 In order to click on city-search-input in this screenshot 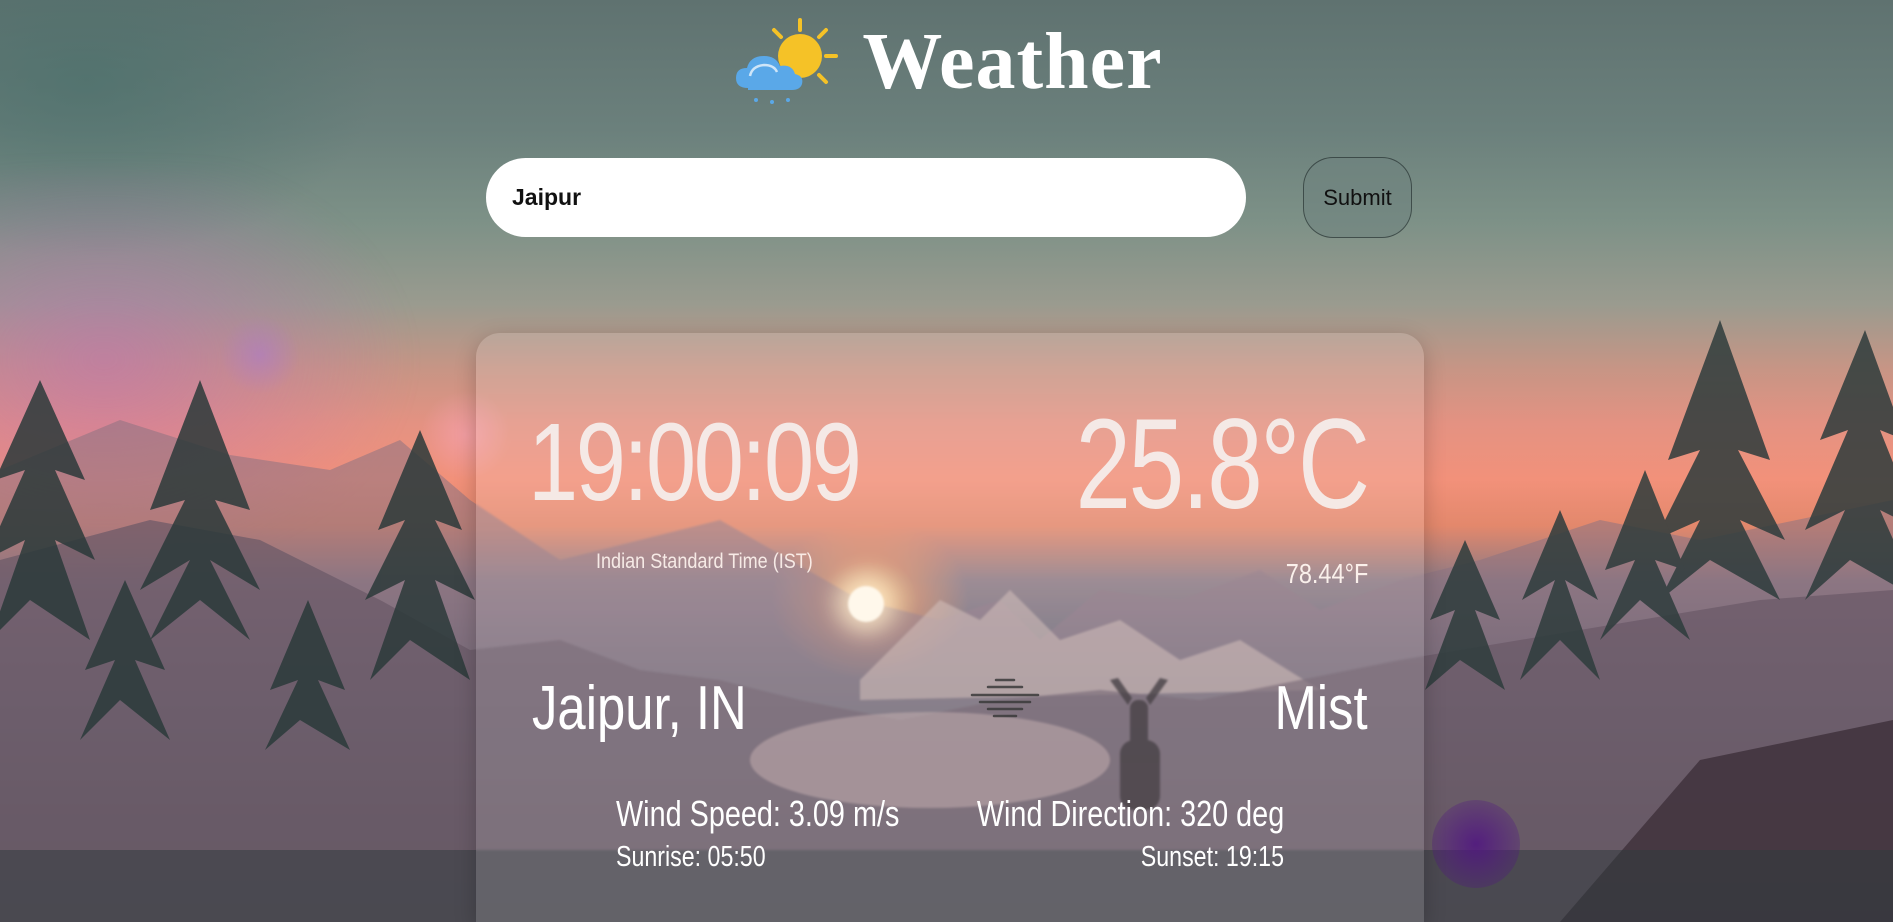, I will do `click(866, 197)`.